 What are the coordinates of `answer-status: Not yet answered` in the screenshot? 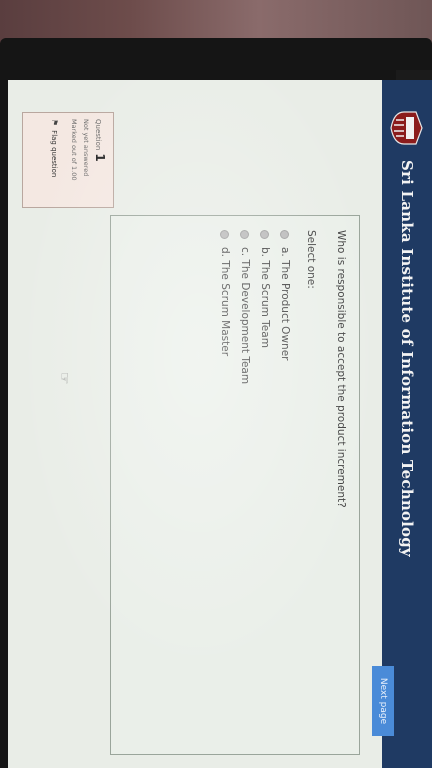 It's located at (86, 148).